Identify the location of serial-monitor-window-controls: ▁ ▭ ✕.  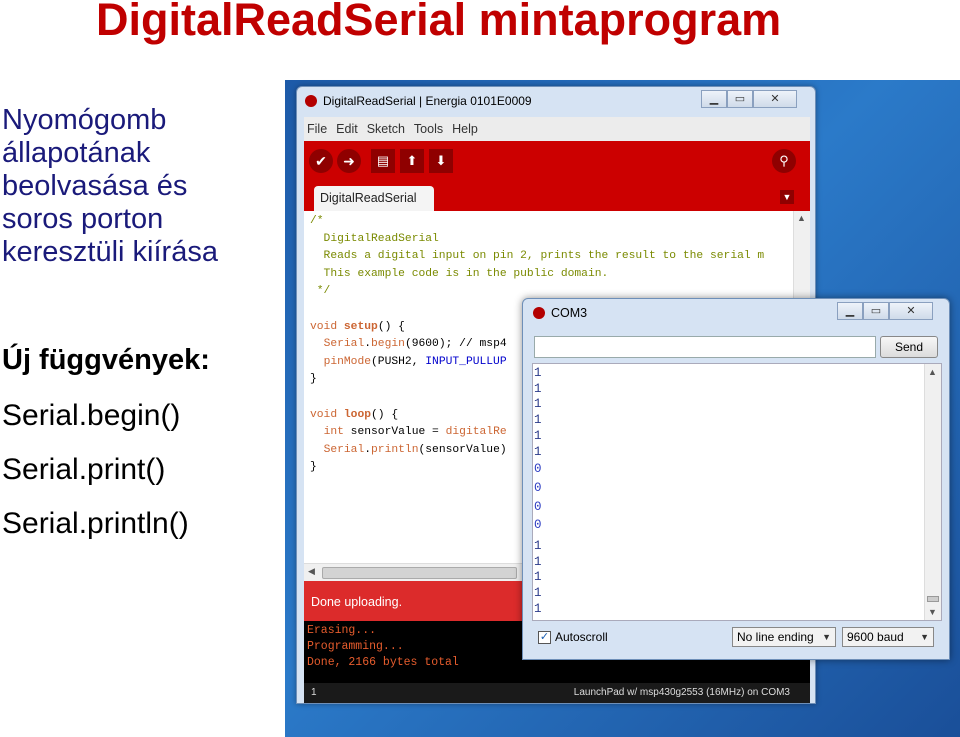
(885, 311).